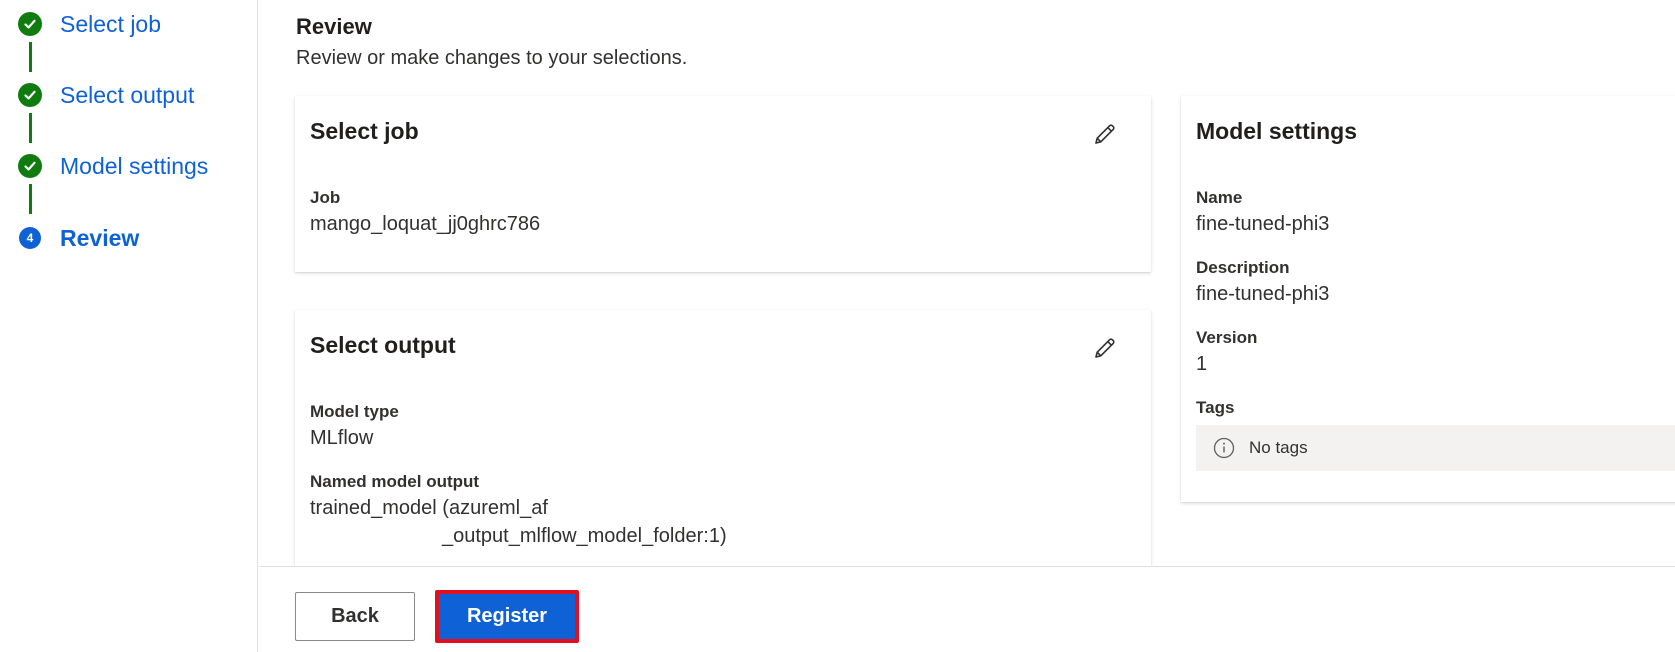  What do you see at coordinates (383, 345) in the screenshot?
I see `card-title: Select output` at bounding box center [383, 345].